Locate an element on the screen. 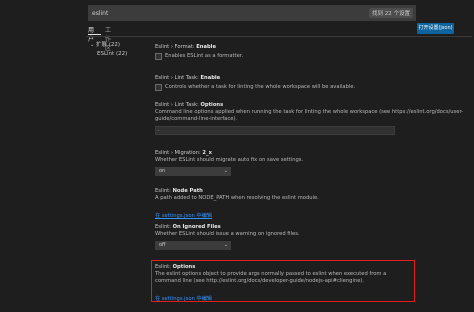 The width and height of the screenshot is (474, 312). tree-item-label: 扩展 (22) is located at coordinates (108, 45).